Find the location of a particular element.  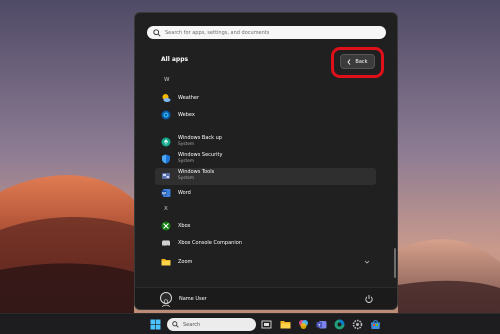

taskbar-search: Search is located at coordinates (211, 324).